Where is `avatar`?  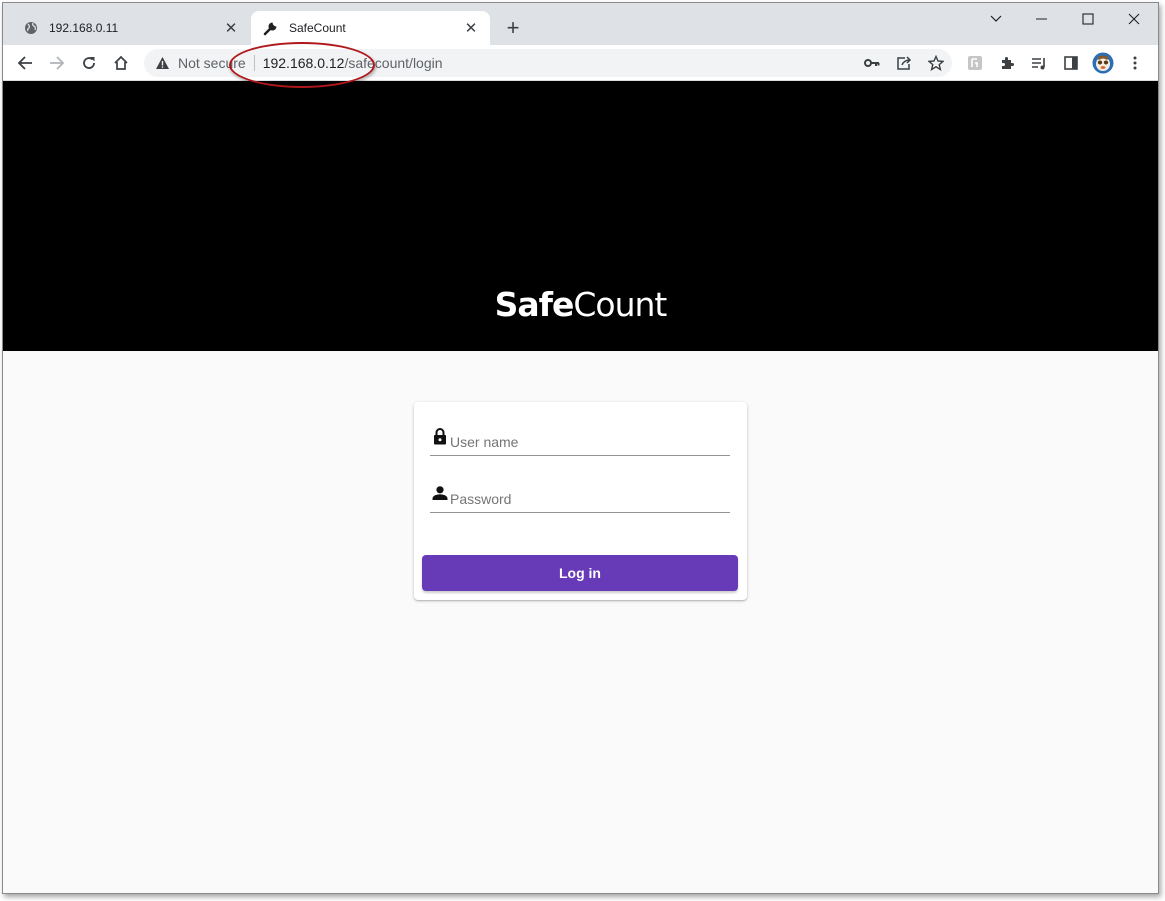
avatar is located at coordinates (1103, 63).